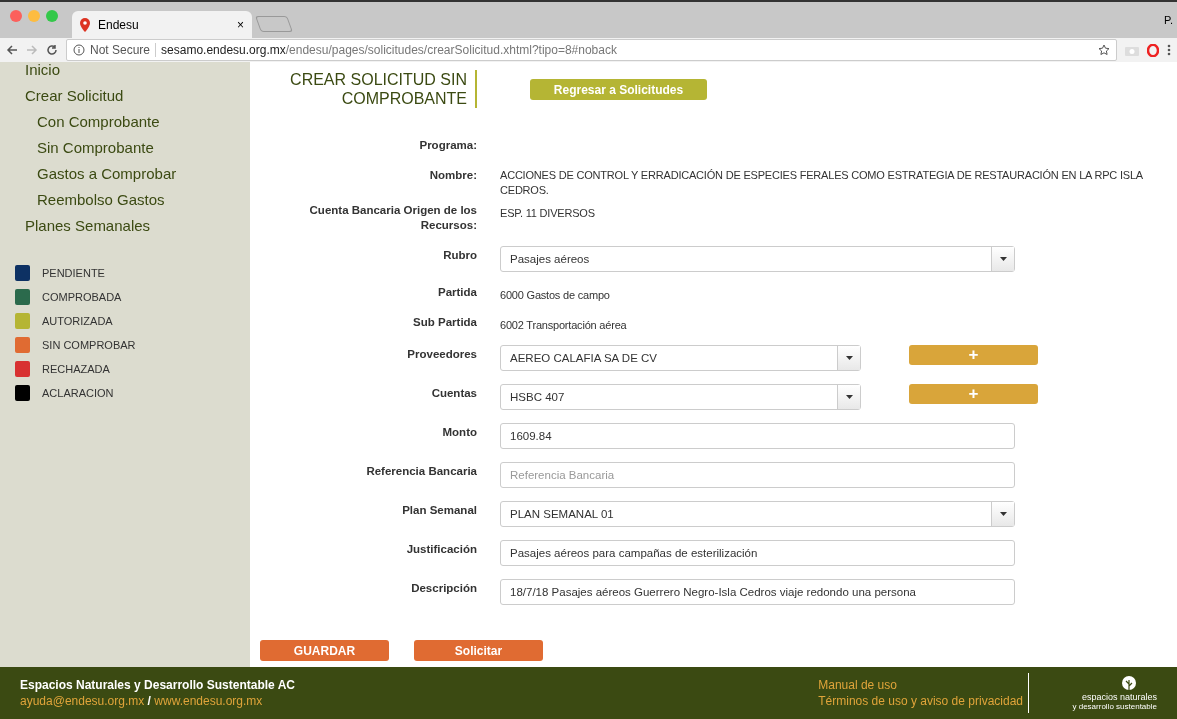  I want to click on browser-tab: Endesu ×, so click(162, 24).